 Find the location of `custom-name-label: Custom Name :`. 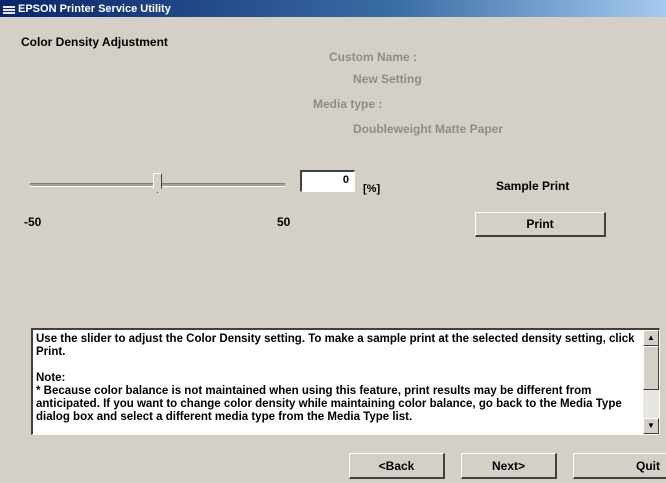

custom-name-label: Custom Name : is located at coordinates (373, 57).